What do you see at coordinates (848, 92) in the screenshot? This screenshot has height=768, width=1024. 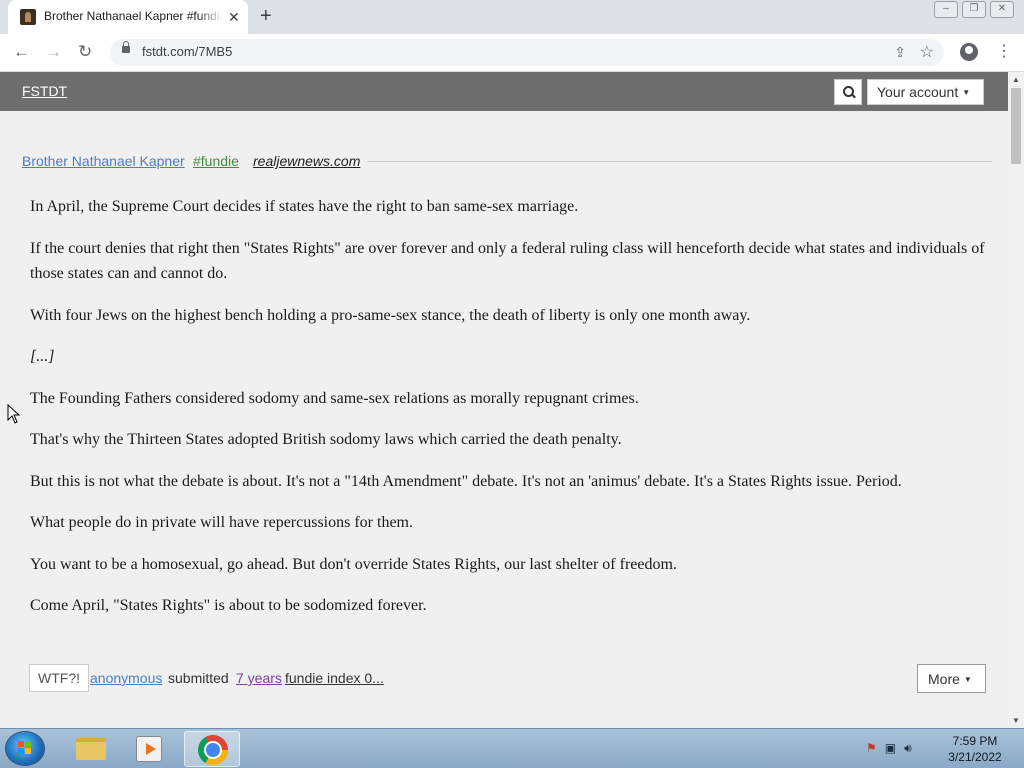 I see `site-search-button` at bounding box center [848, 92].